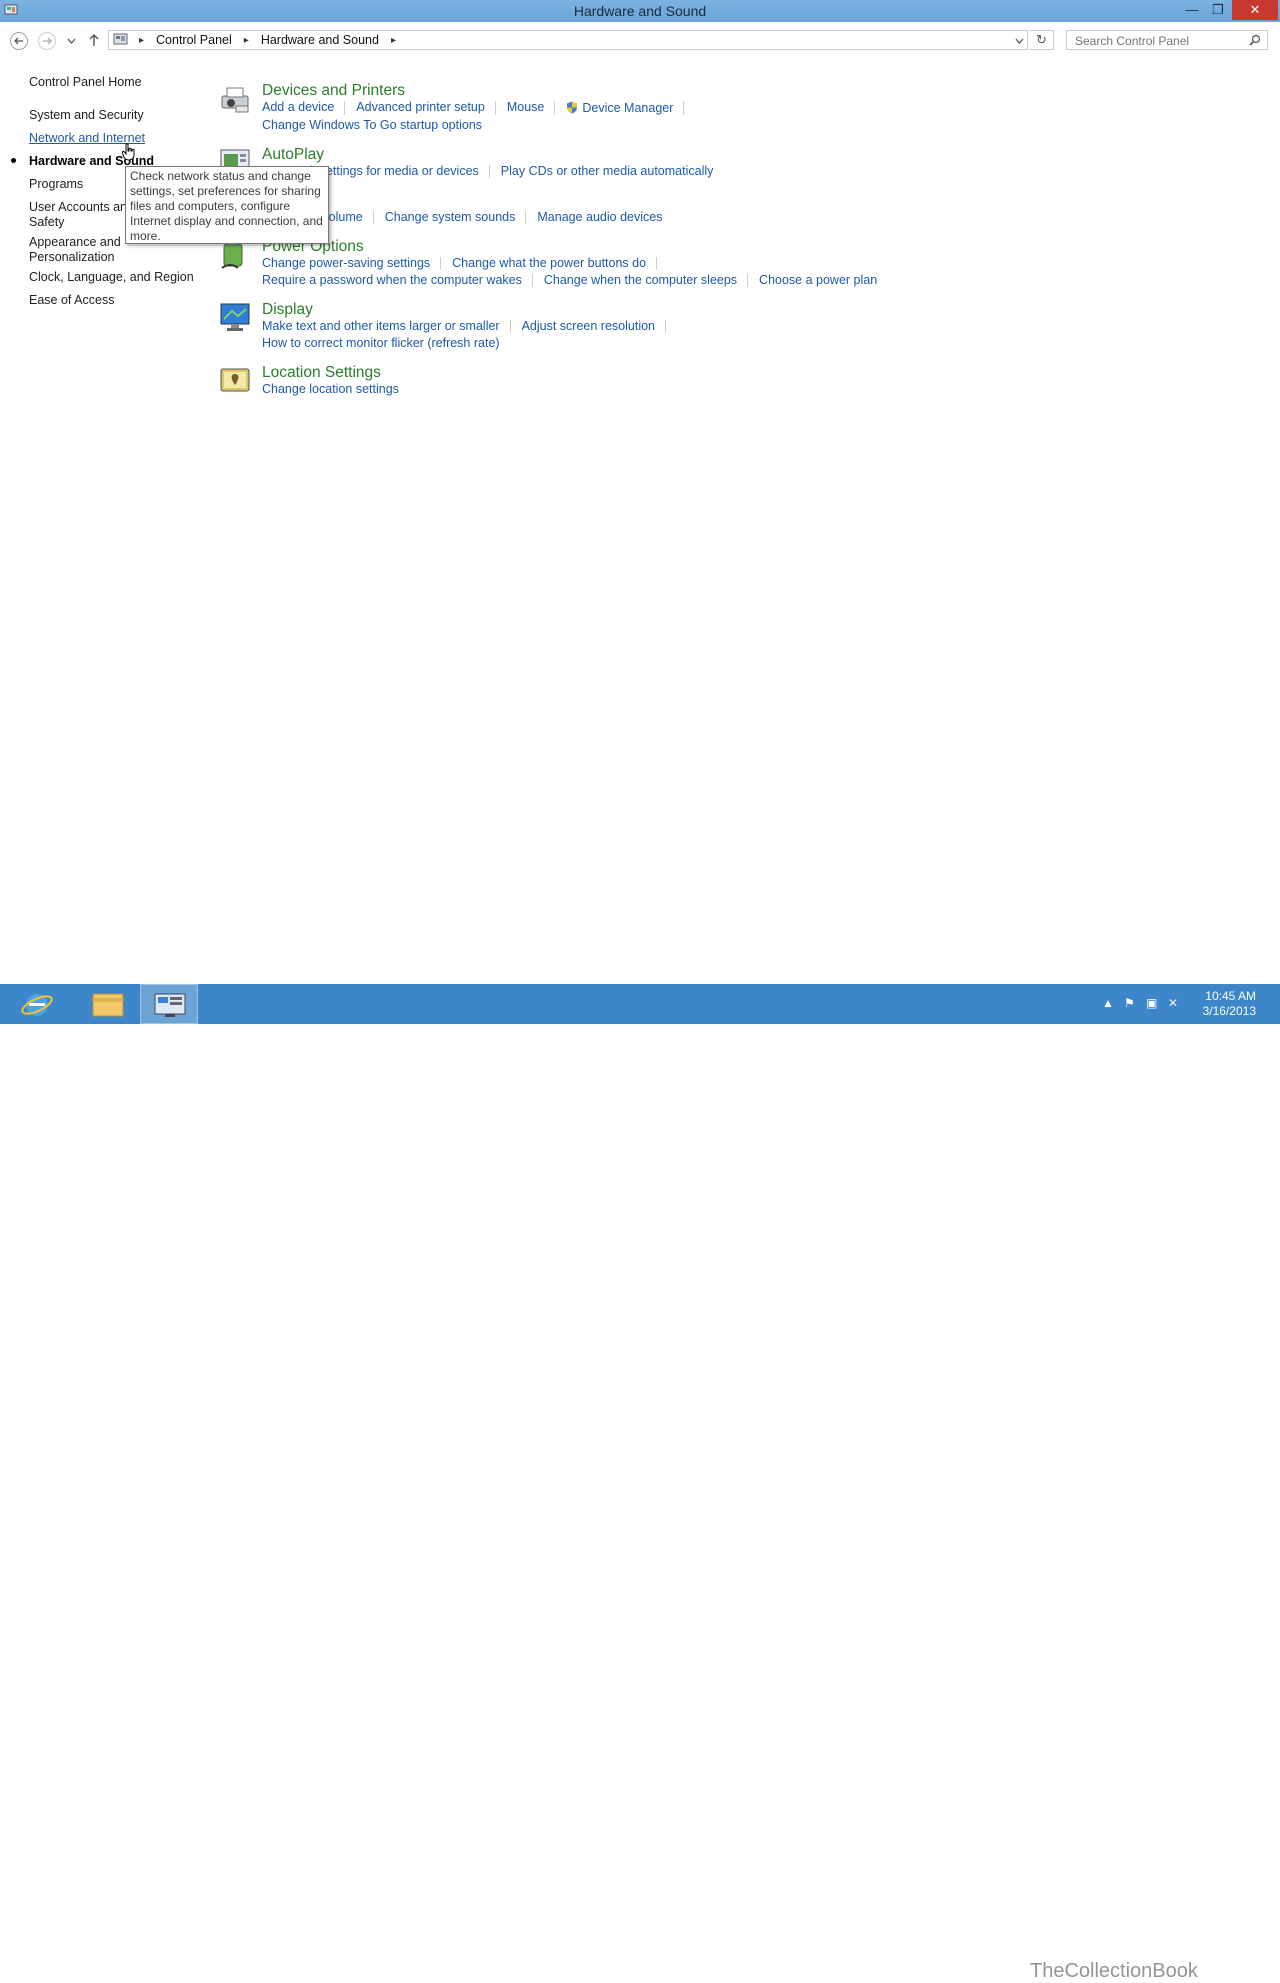 The image size is (1280, 1983). What do you see at coordinates (426, 108) in the screenshot?
I see `advanced-printer-setup-link: Advanced printer setup` at bounding box center [426, 108].